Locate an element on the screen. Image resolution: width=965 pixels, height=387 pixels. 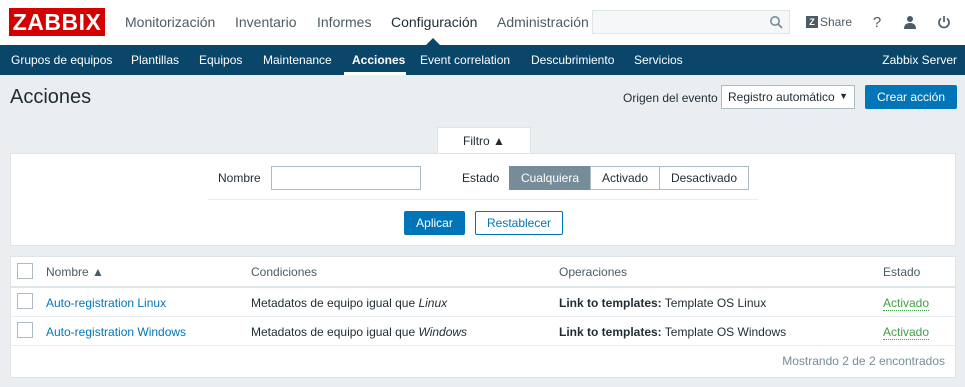
active-subnav-underline is located at coordinates (375, 73).